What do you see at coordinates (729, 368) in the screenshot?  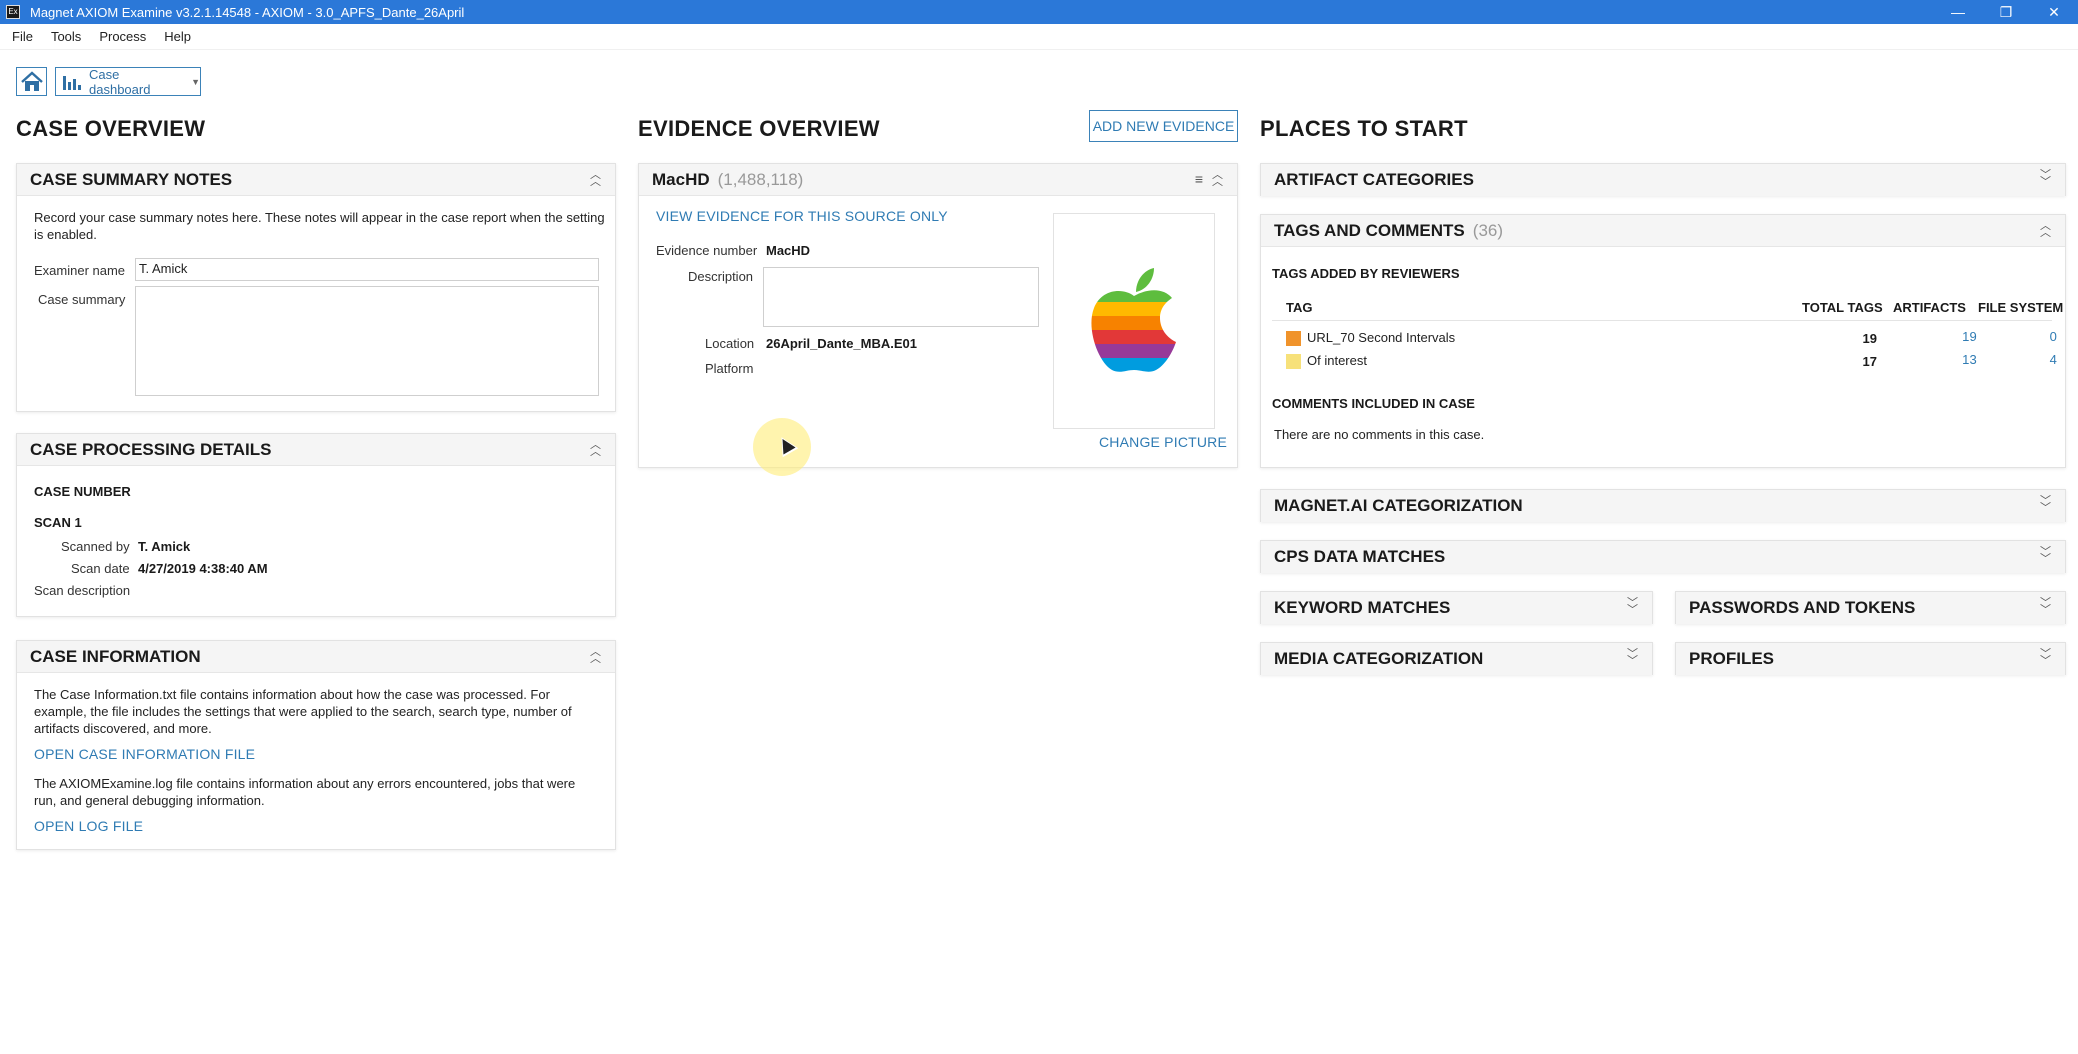 I see `platform-label: Platform` at bounding box center [729, 368].